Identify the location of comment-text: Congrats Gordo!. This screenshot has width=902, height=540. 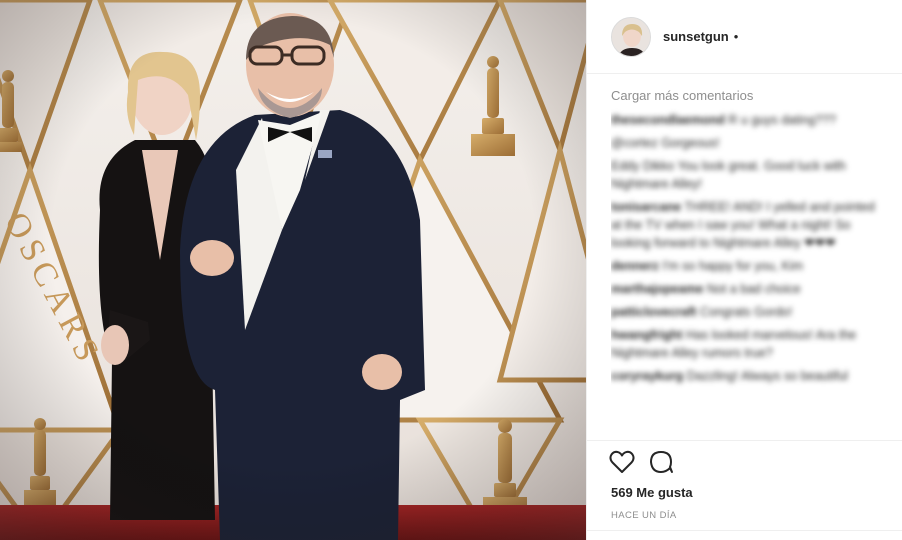
(746, 312).